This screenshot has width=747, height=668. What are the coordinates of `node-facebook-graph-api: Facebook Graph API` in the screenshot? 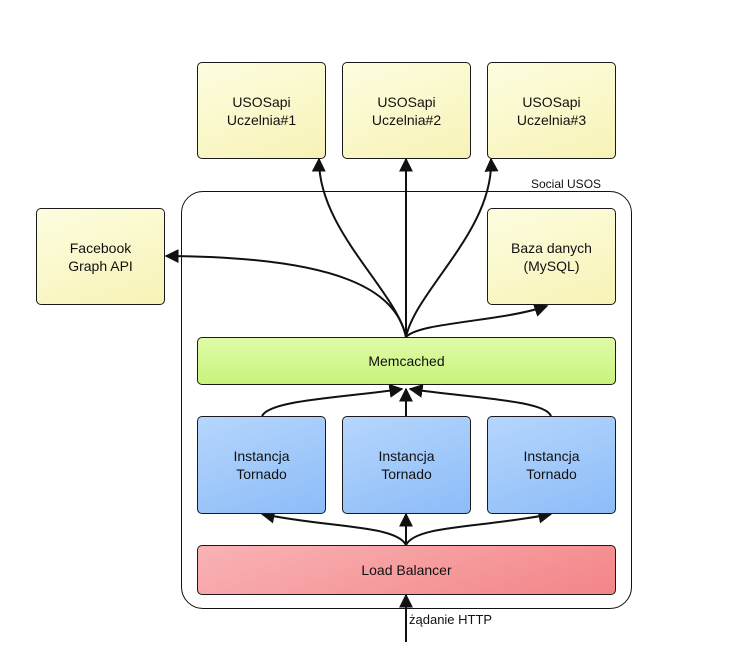 It's located at (100, 256).